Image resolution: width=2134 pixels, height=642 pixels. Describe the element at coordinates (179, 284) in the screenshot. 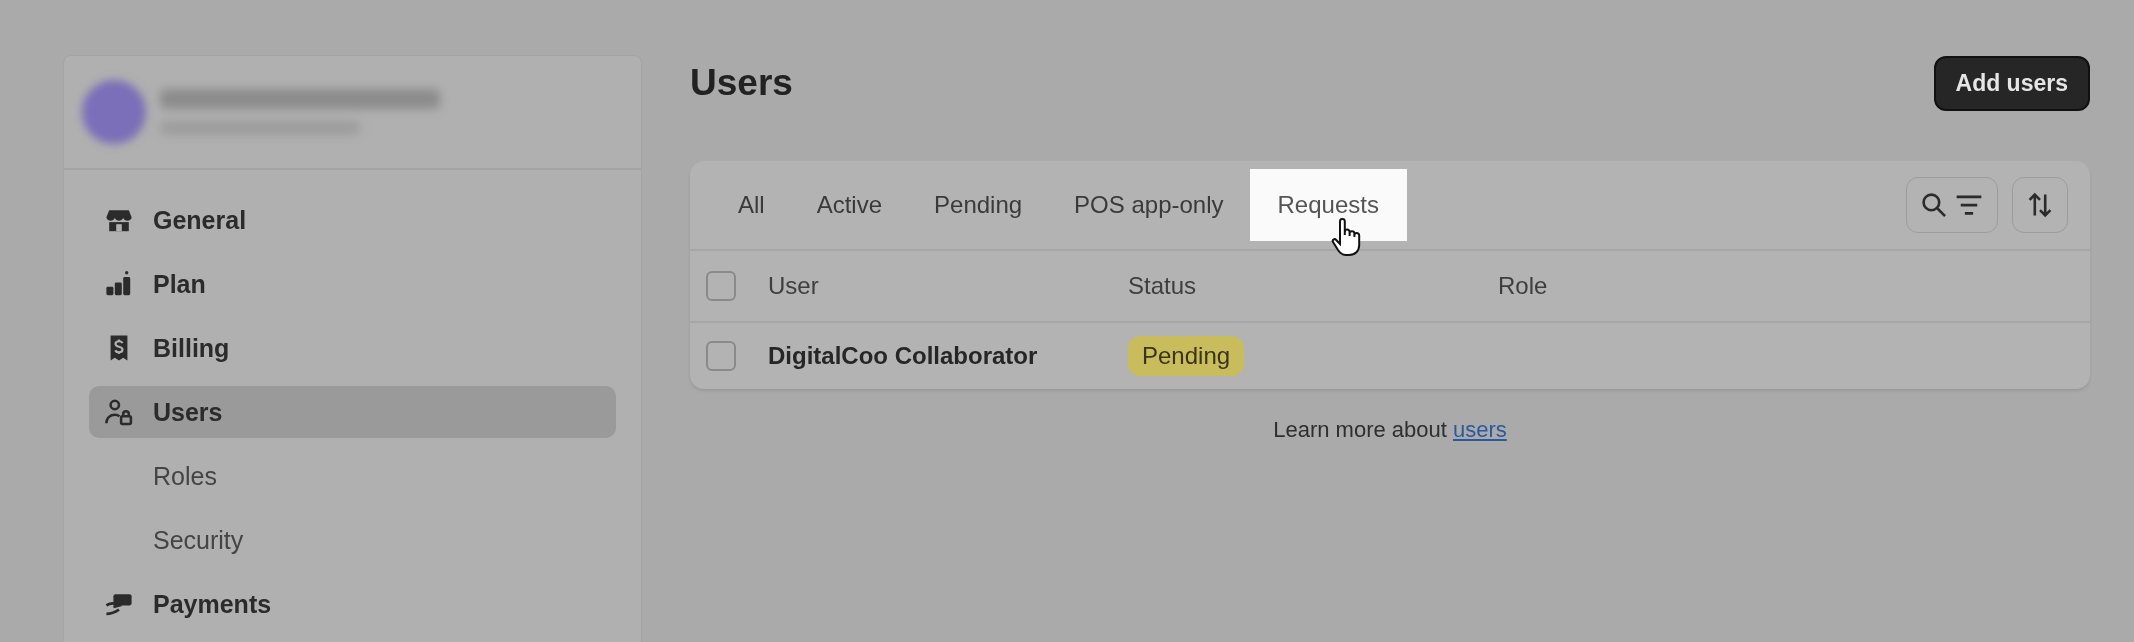

I see `sidebar-label: Plan` at that location.